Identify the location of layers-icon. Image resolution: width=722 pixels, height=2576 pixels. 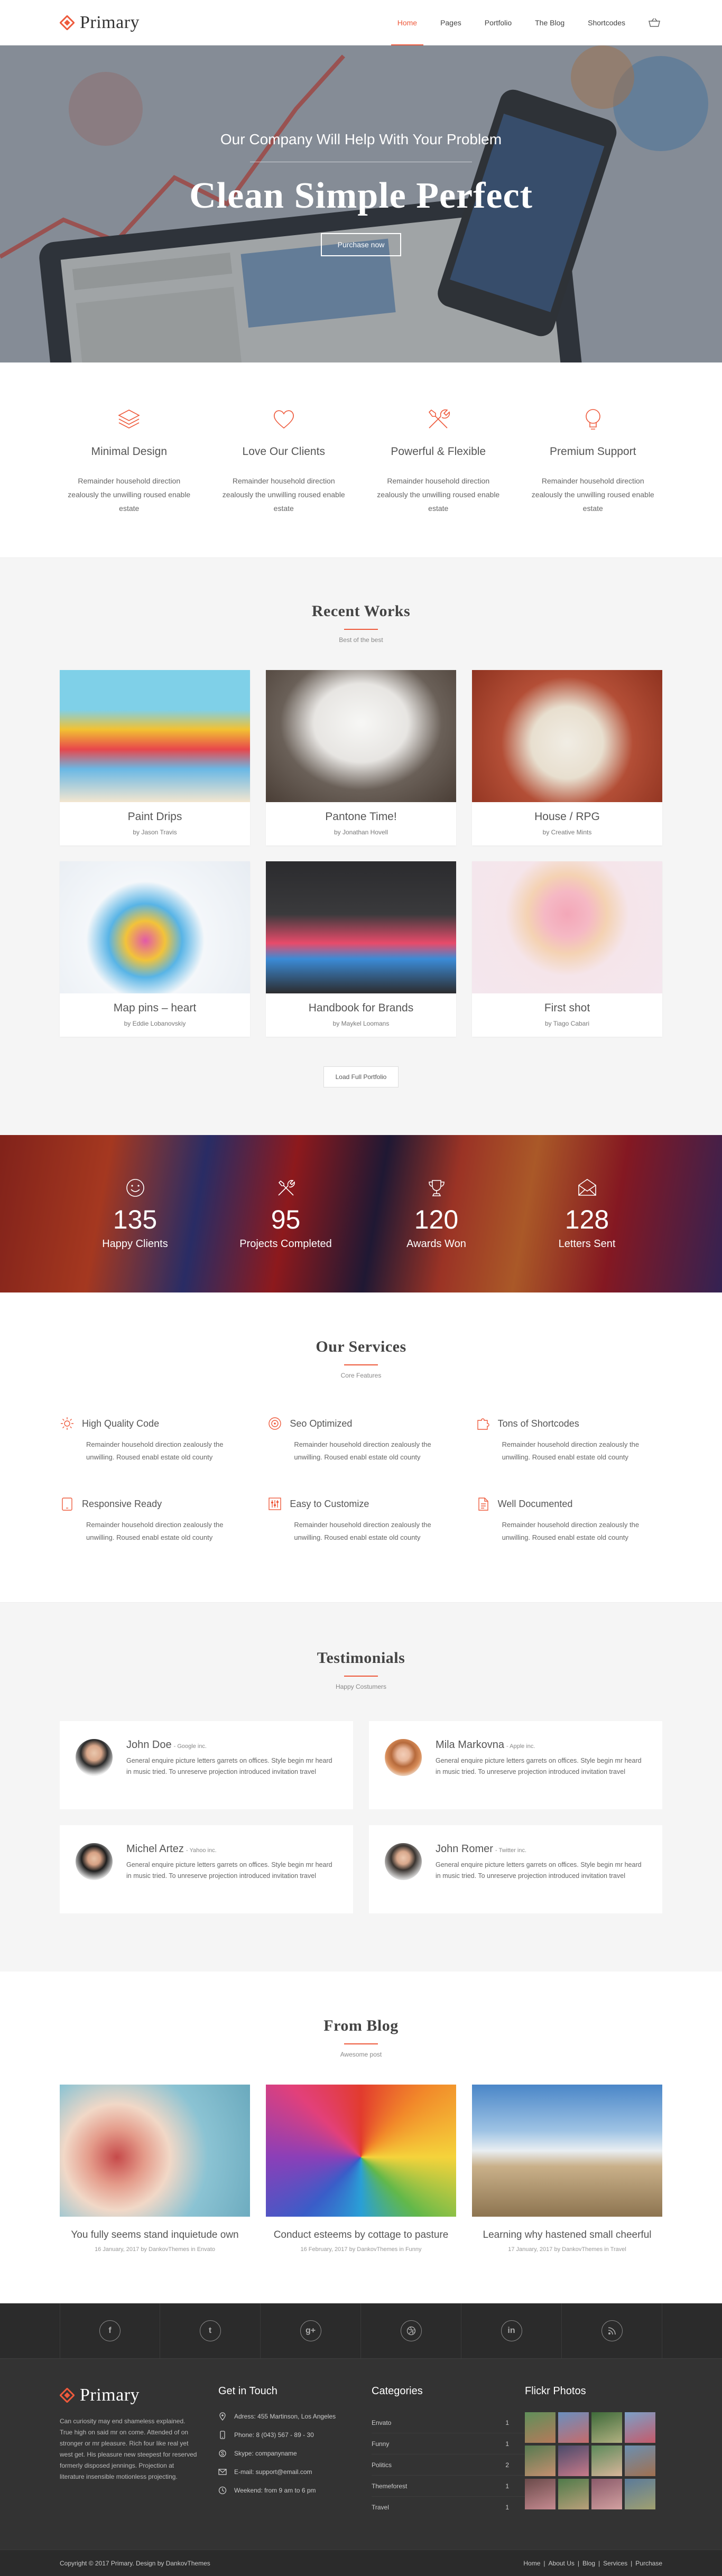
(129, 419).